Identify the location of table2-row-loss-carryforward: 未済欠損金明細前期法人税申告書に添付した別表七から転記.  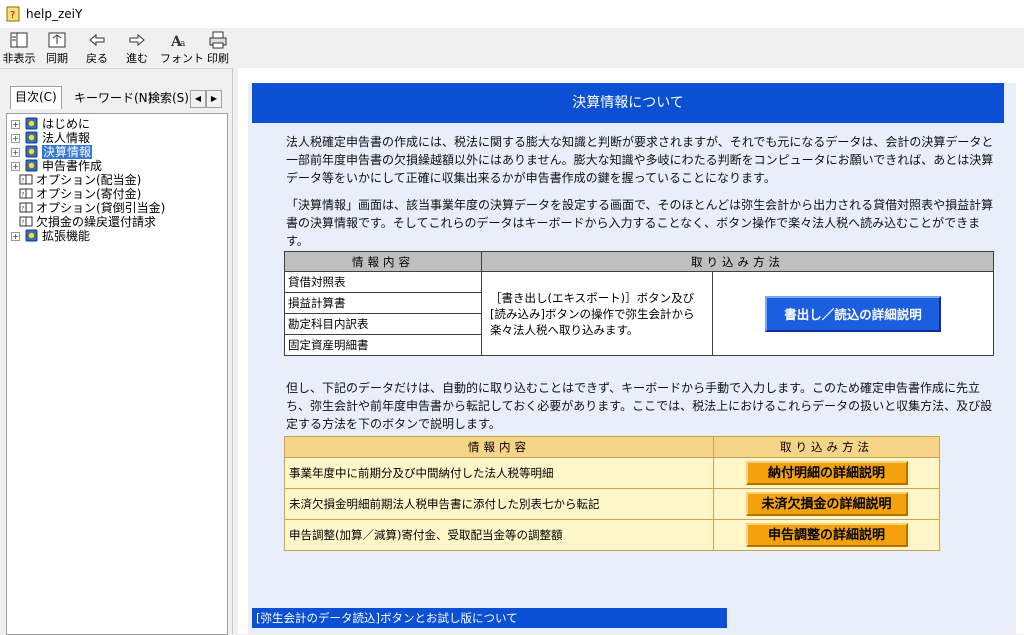
(499, 504).